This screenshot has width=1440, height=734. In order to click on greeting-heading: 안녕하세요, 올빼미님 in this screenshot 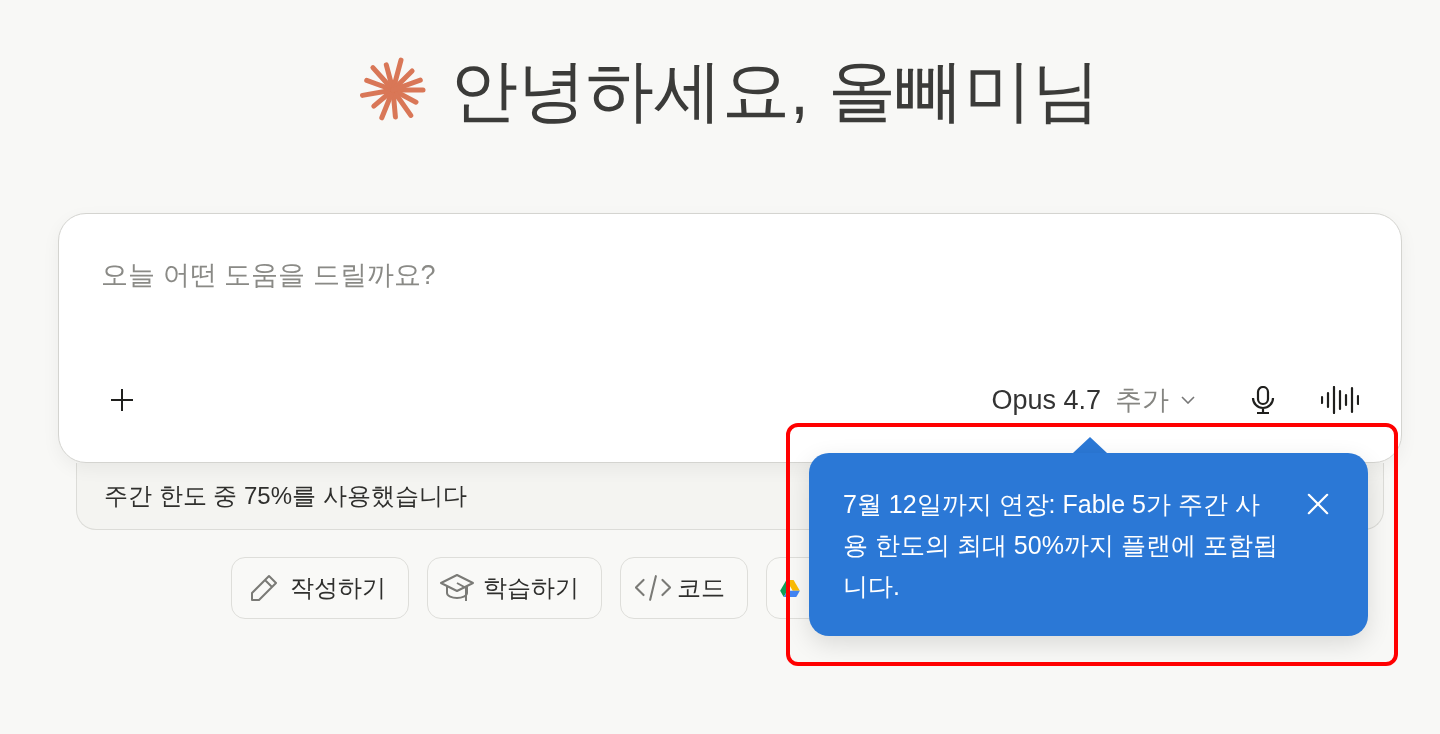, I will do `click(775, 90)`.